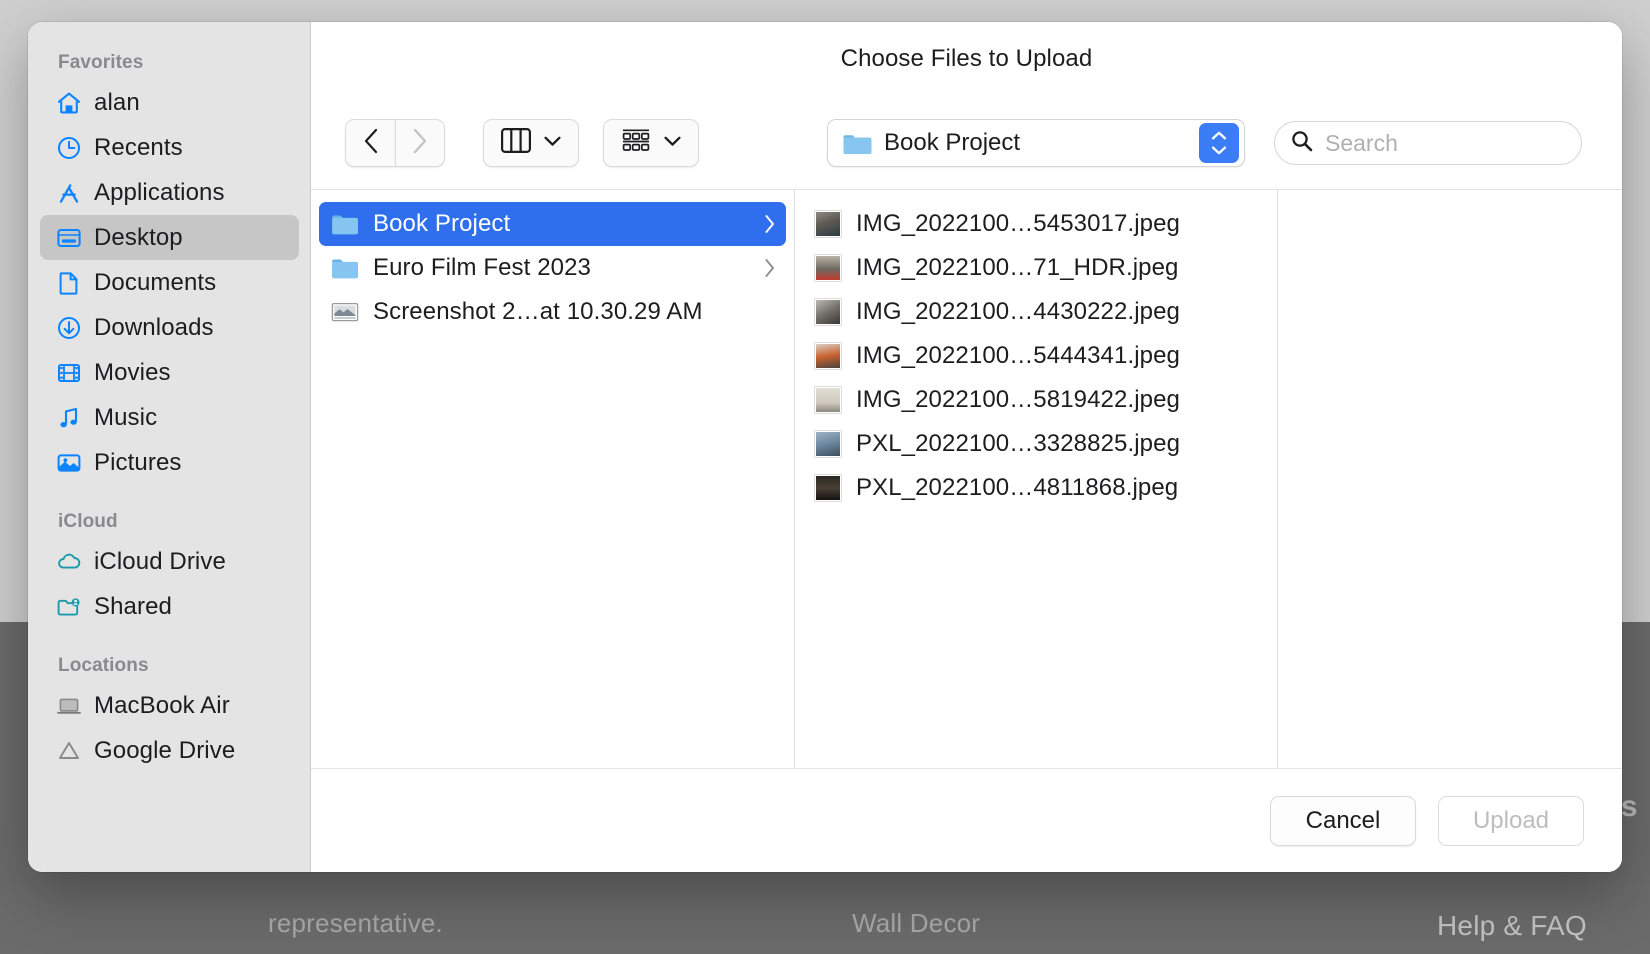 The height and width of the screenshot is (954, 1650). Describe the element at coordinates (552, 224) in the screenshot. I see `folder-row: Book Project` at that location.